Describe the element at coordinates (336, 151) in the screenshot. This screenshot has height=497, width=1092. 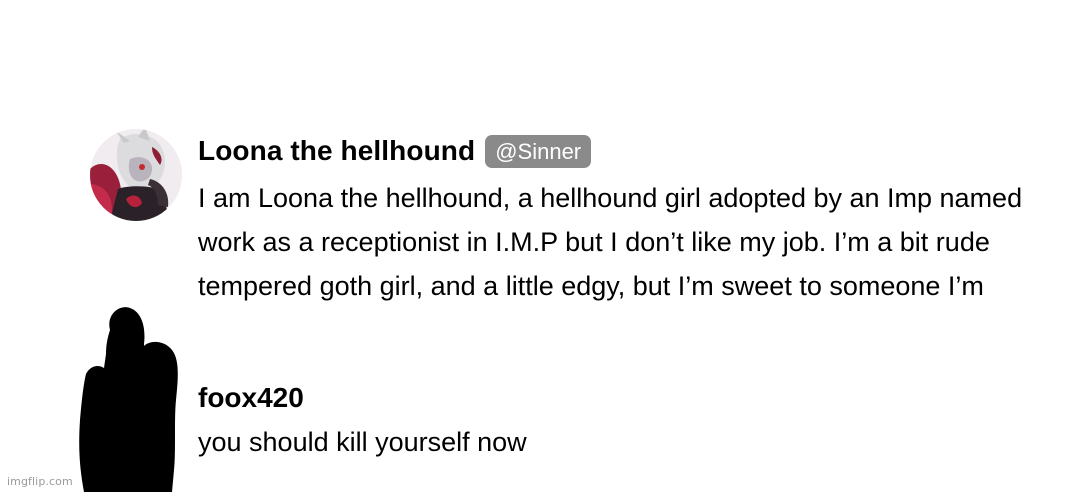
I see `author-name: Loona the hellhound` at that location.